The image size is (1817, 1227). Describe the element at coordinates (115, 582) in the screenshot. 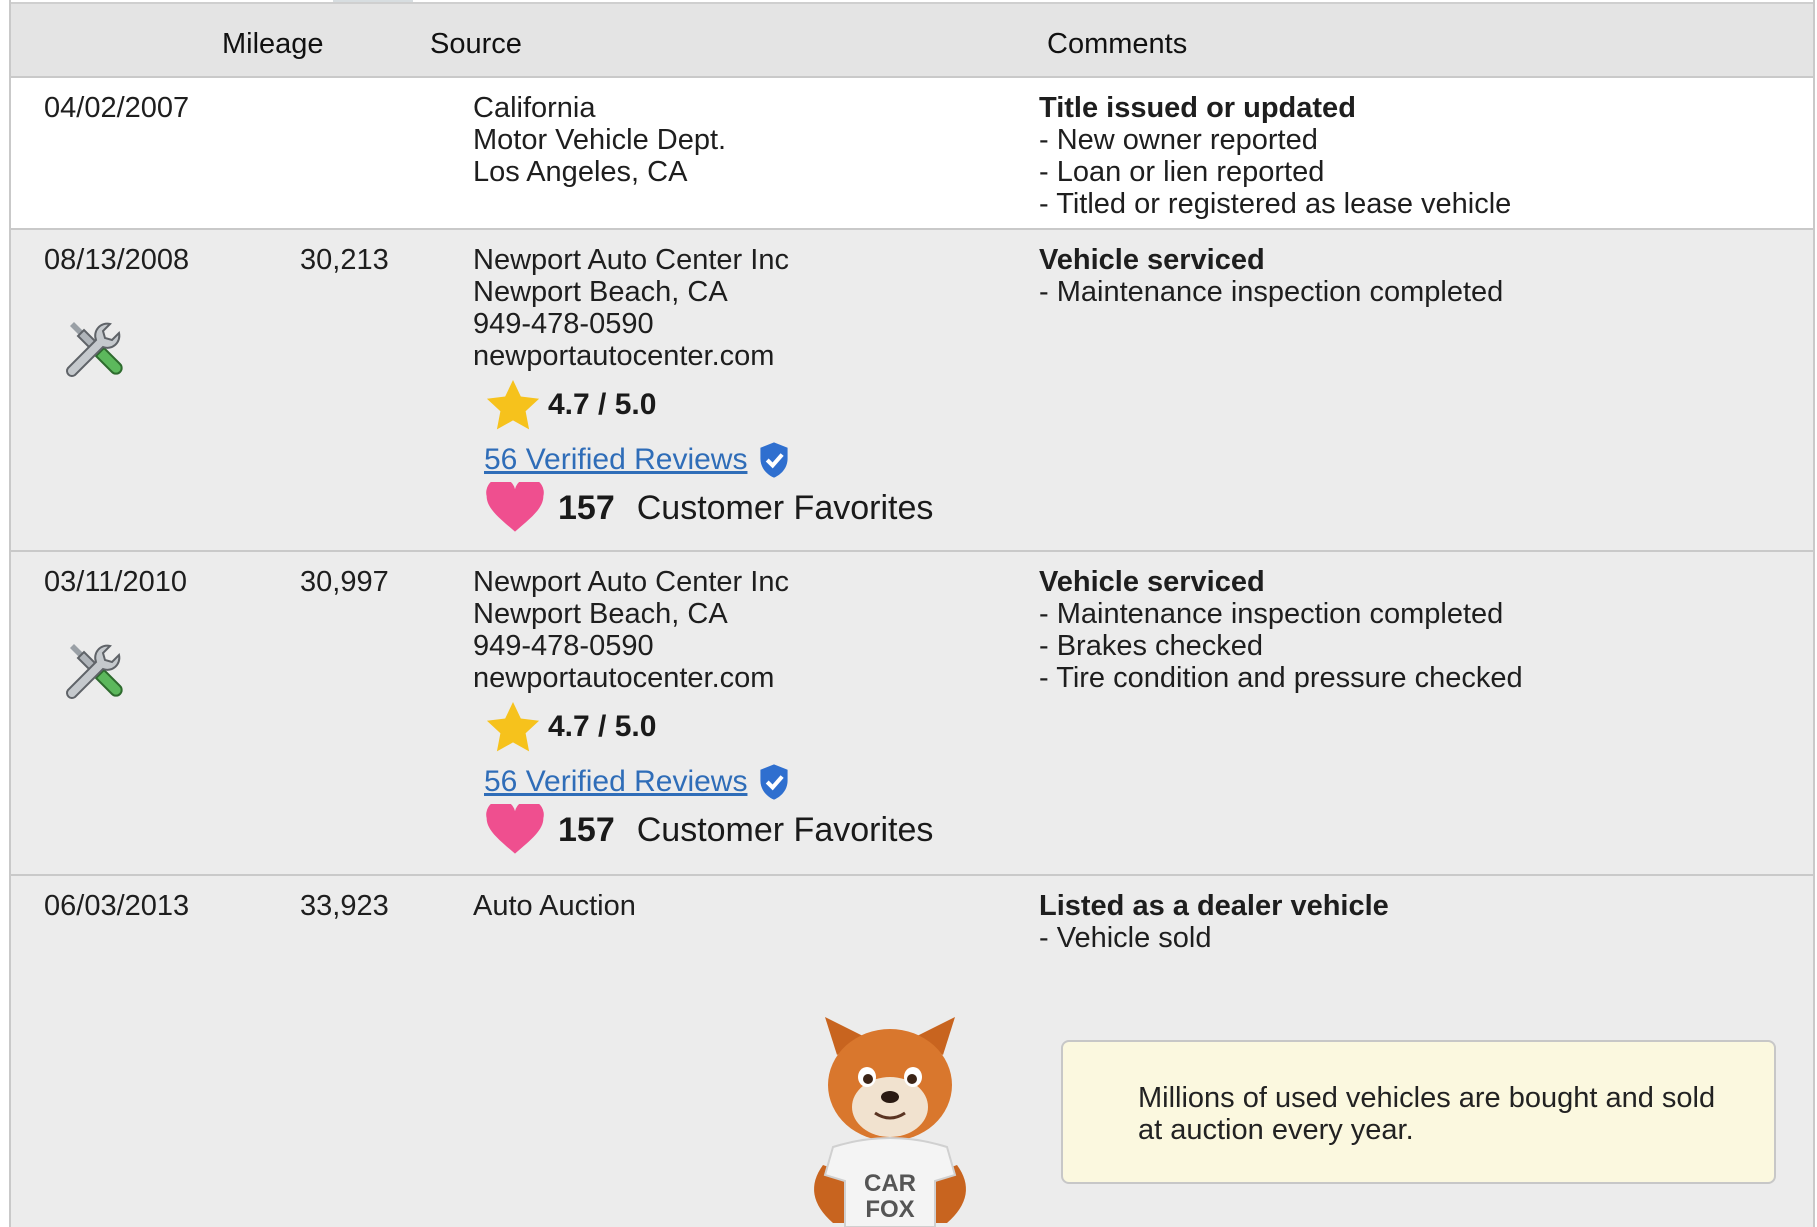

I see `record-date: 03/11/2010` at that location.